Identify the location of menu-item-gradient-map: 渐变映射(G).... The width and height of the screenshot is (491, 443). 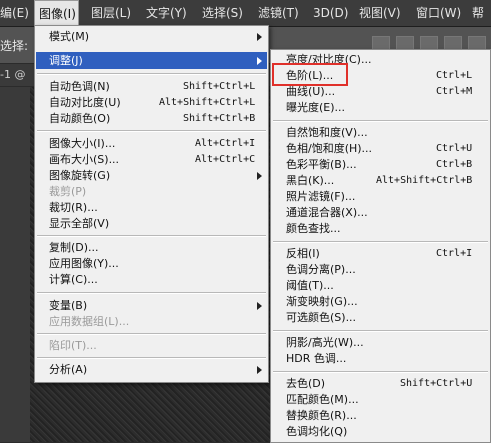
(386, 302).